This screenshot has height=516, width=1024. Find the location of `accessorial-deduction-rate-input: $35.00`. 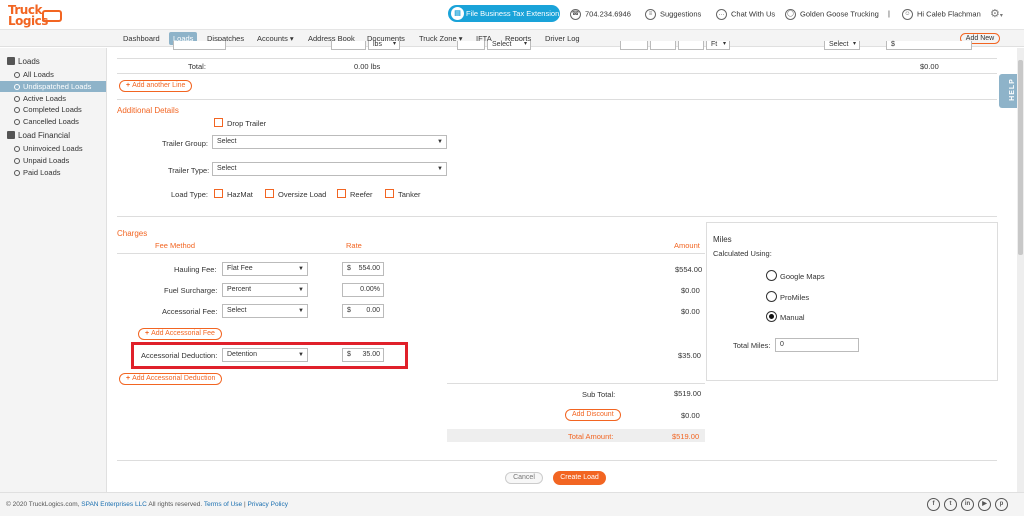

accessorial-deduction-rate-input: $35.00 is located at coordinates (363, 355).